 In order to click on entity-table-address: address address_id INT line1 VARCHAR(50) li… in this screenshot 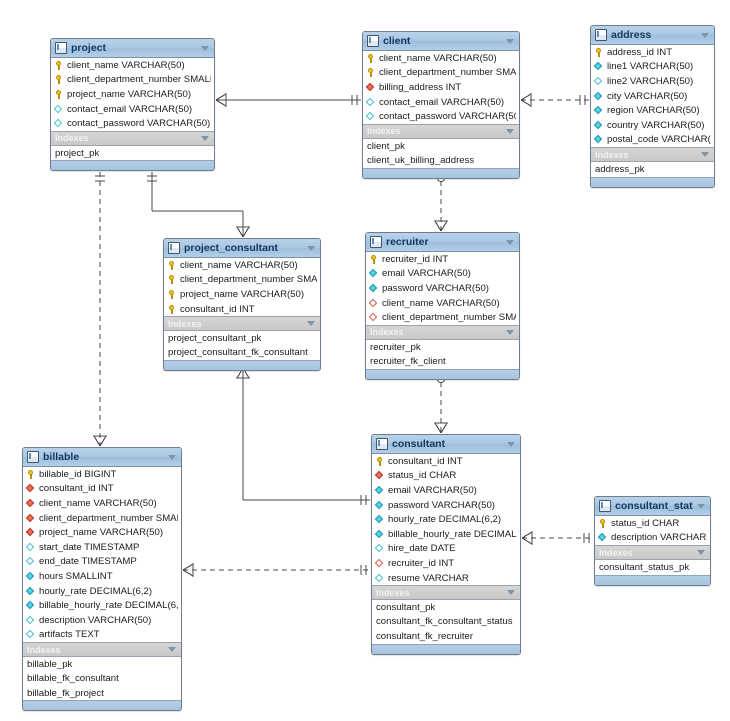, I will do `click(652, 106)`.